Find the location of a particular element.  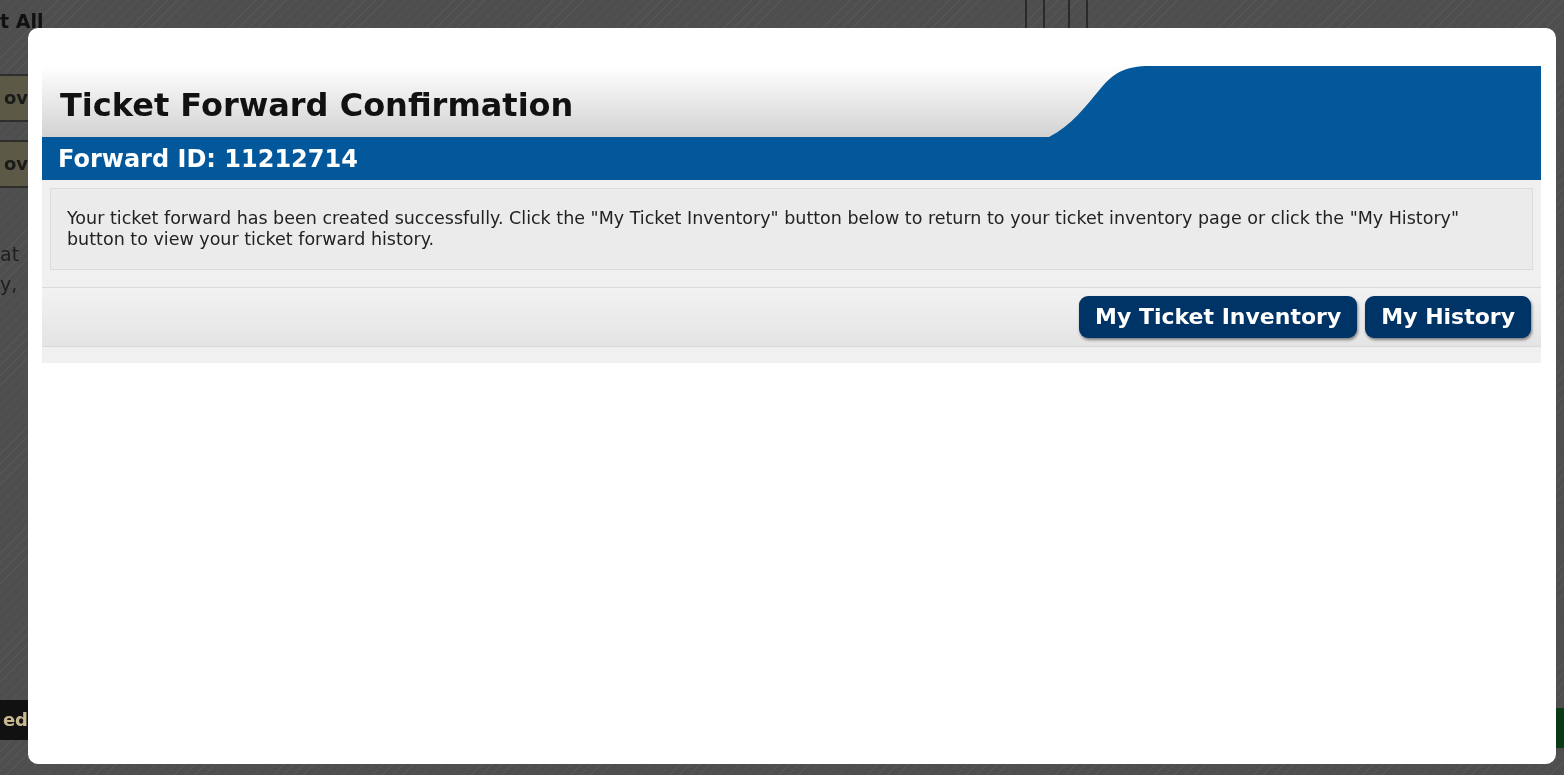

background-text: t All is located at coordinates (22, 21).